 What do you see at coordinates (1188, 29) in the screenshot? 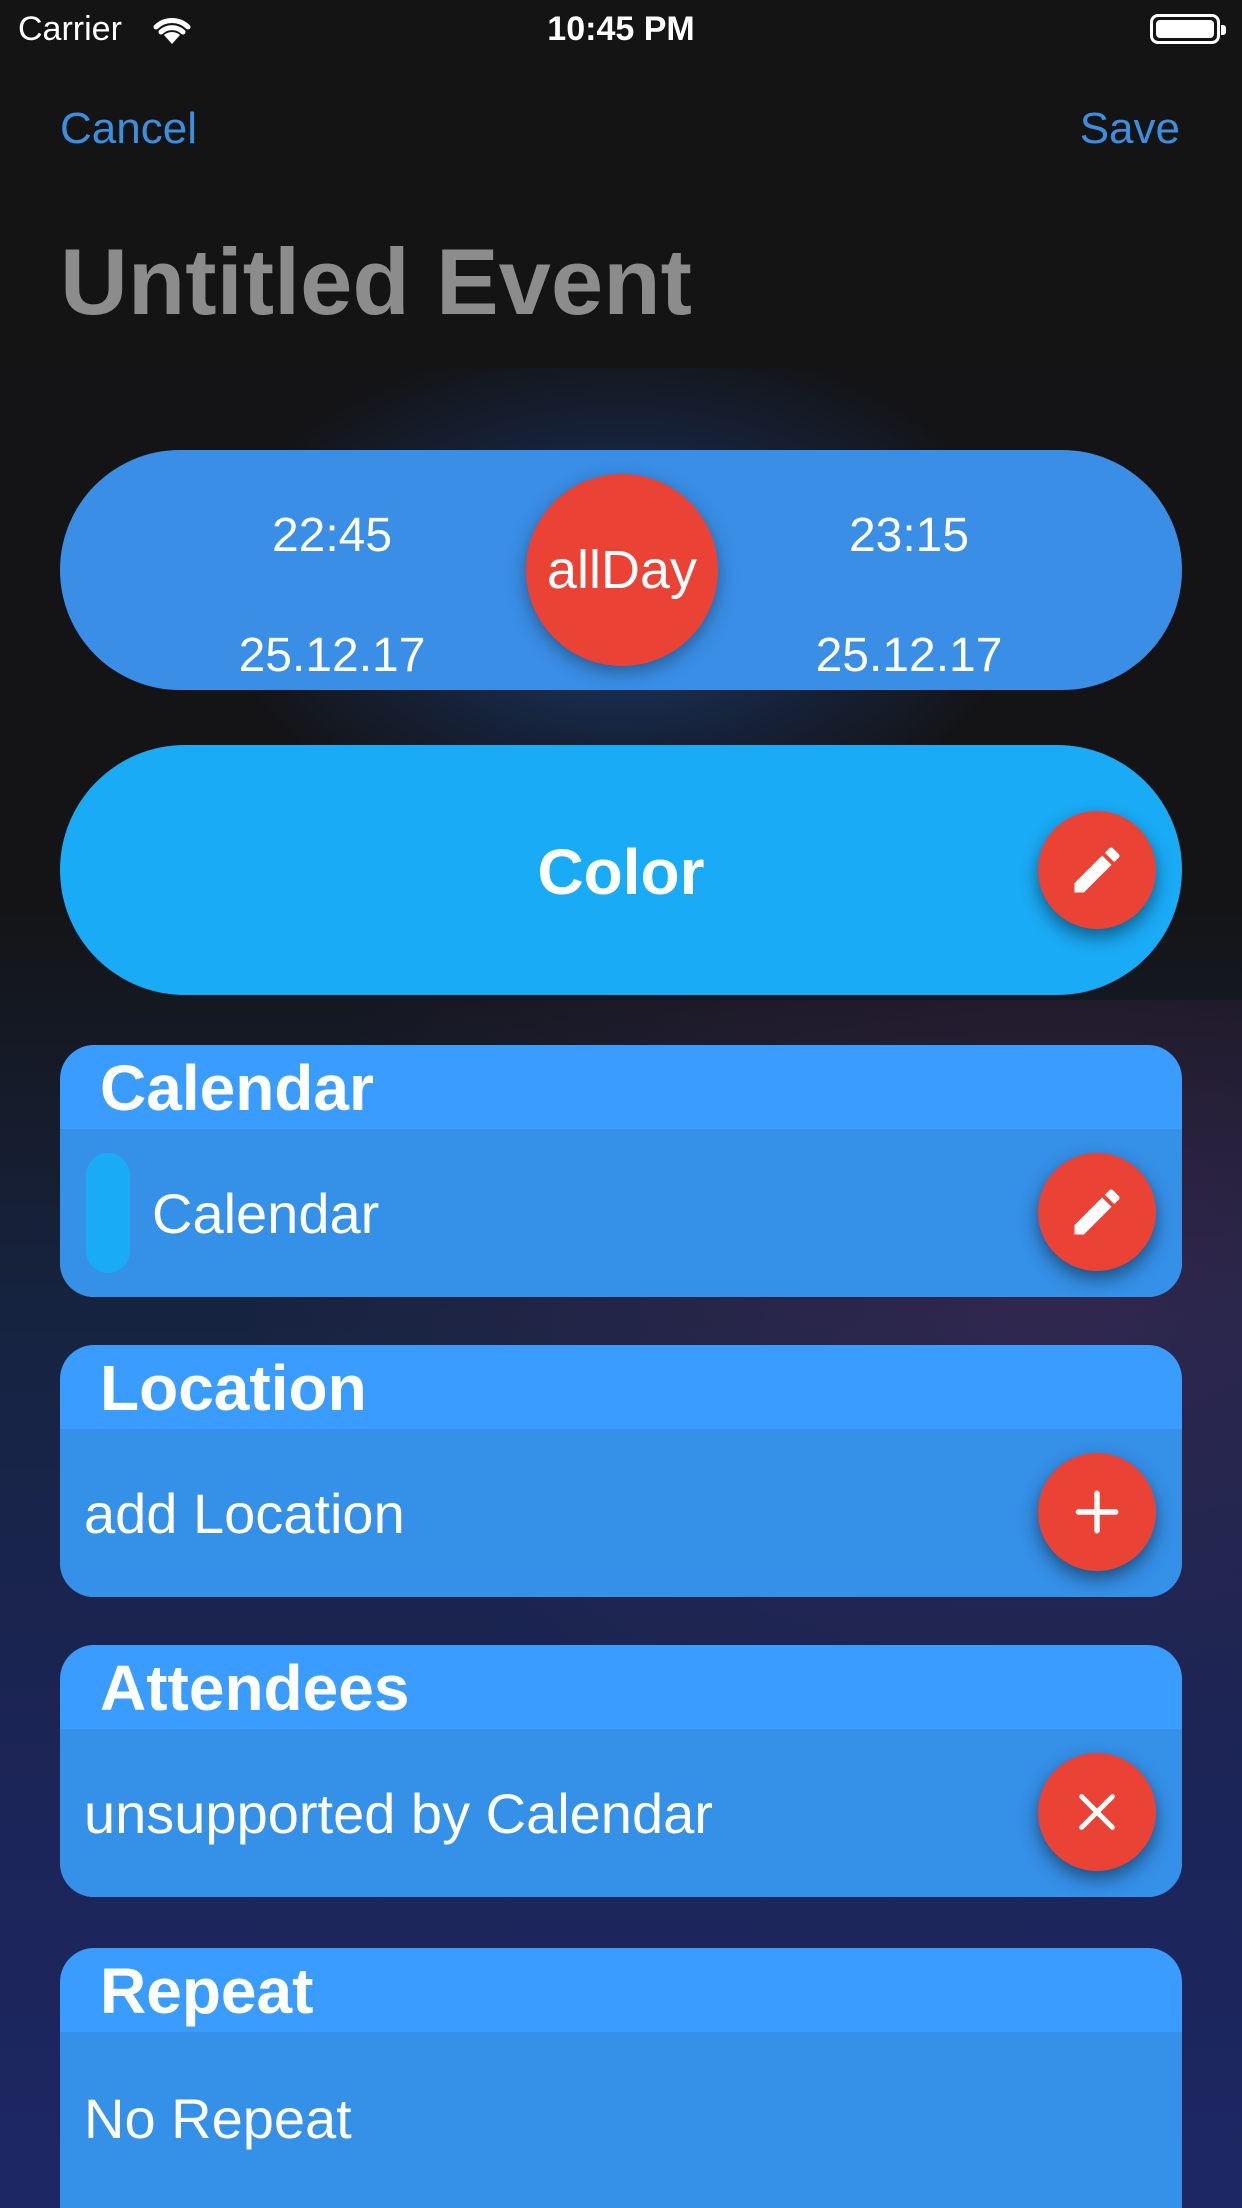
I see `battery-icon` at bounding box center [1188, 29].